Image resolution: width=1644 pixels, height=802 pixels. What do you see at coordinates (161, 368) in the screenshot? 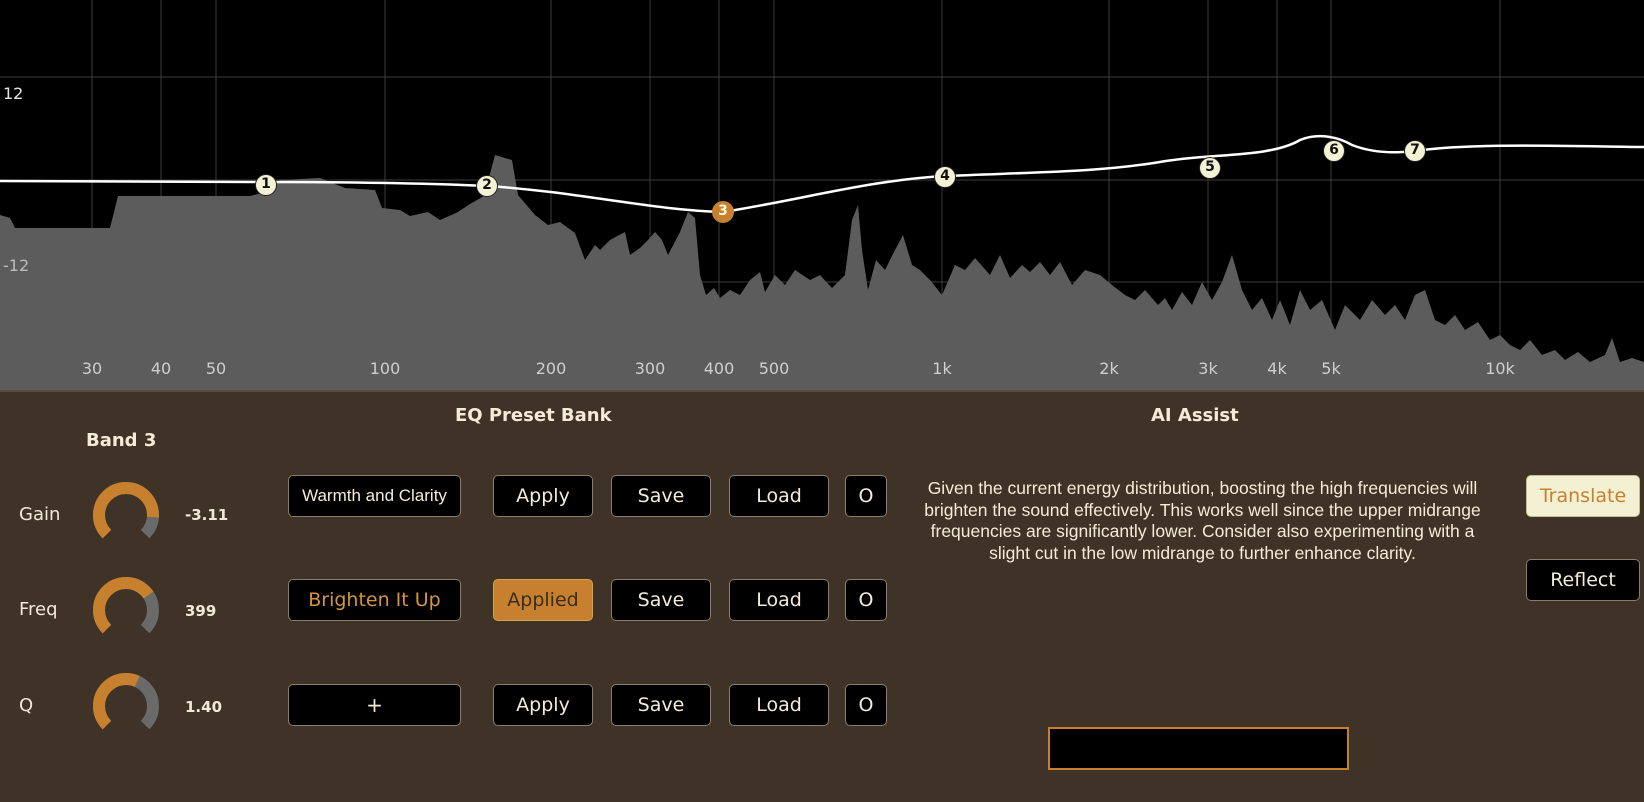
I see `freq-label-40: 40` at bounding box center [161, 368].